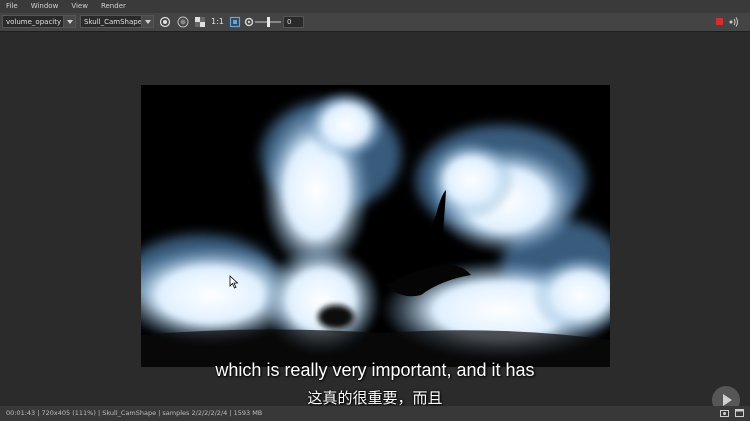  I want to click on camera-dropdown: Skull_CamShape, so click(117, 21).